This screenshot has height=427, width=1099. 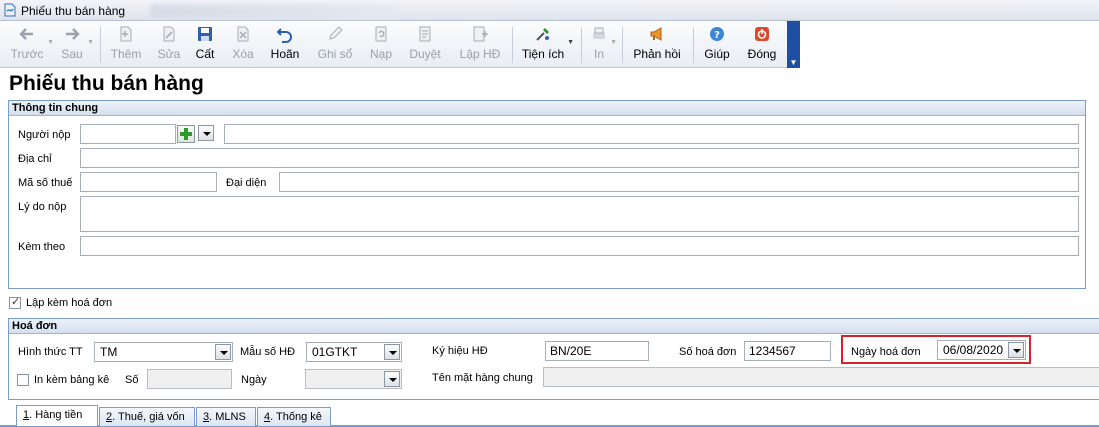 I want to click on common-item-label: Tên mặt hàng chung, so click(x=482, y=378).